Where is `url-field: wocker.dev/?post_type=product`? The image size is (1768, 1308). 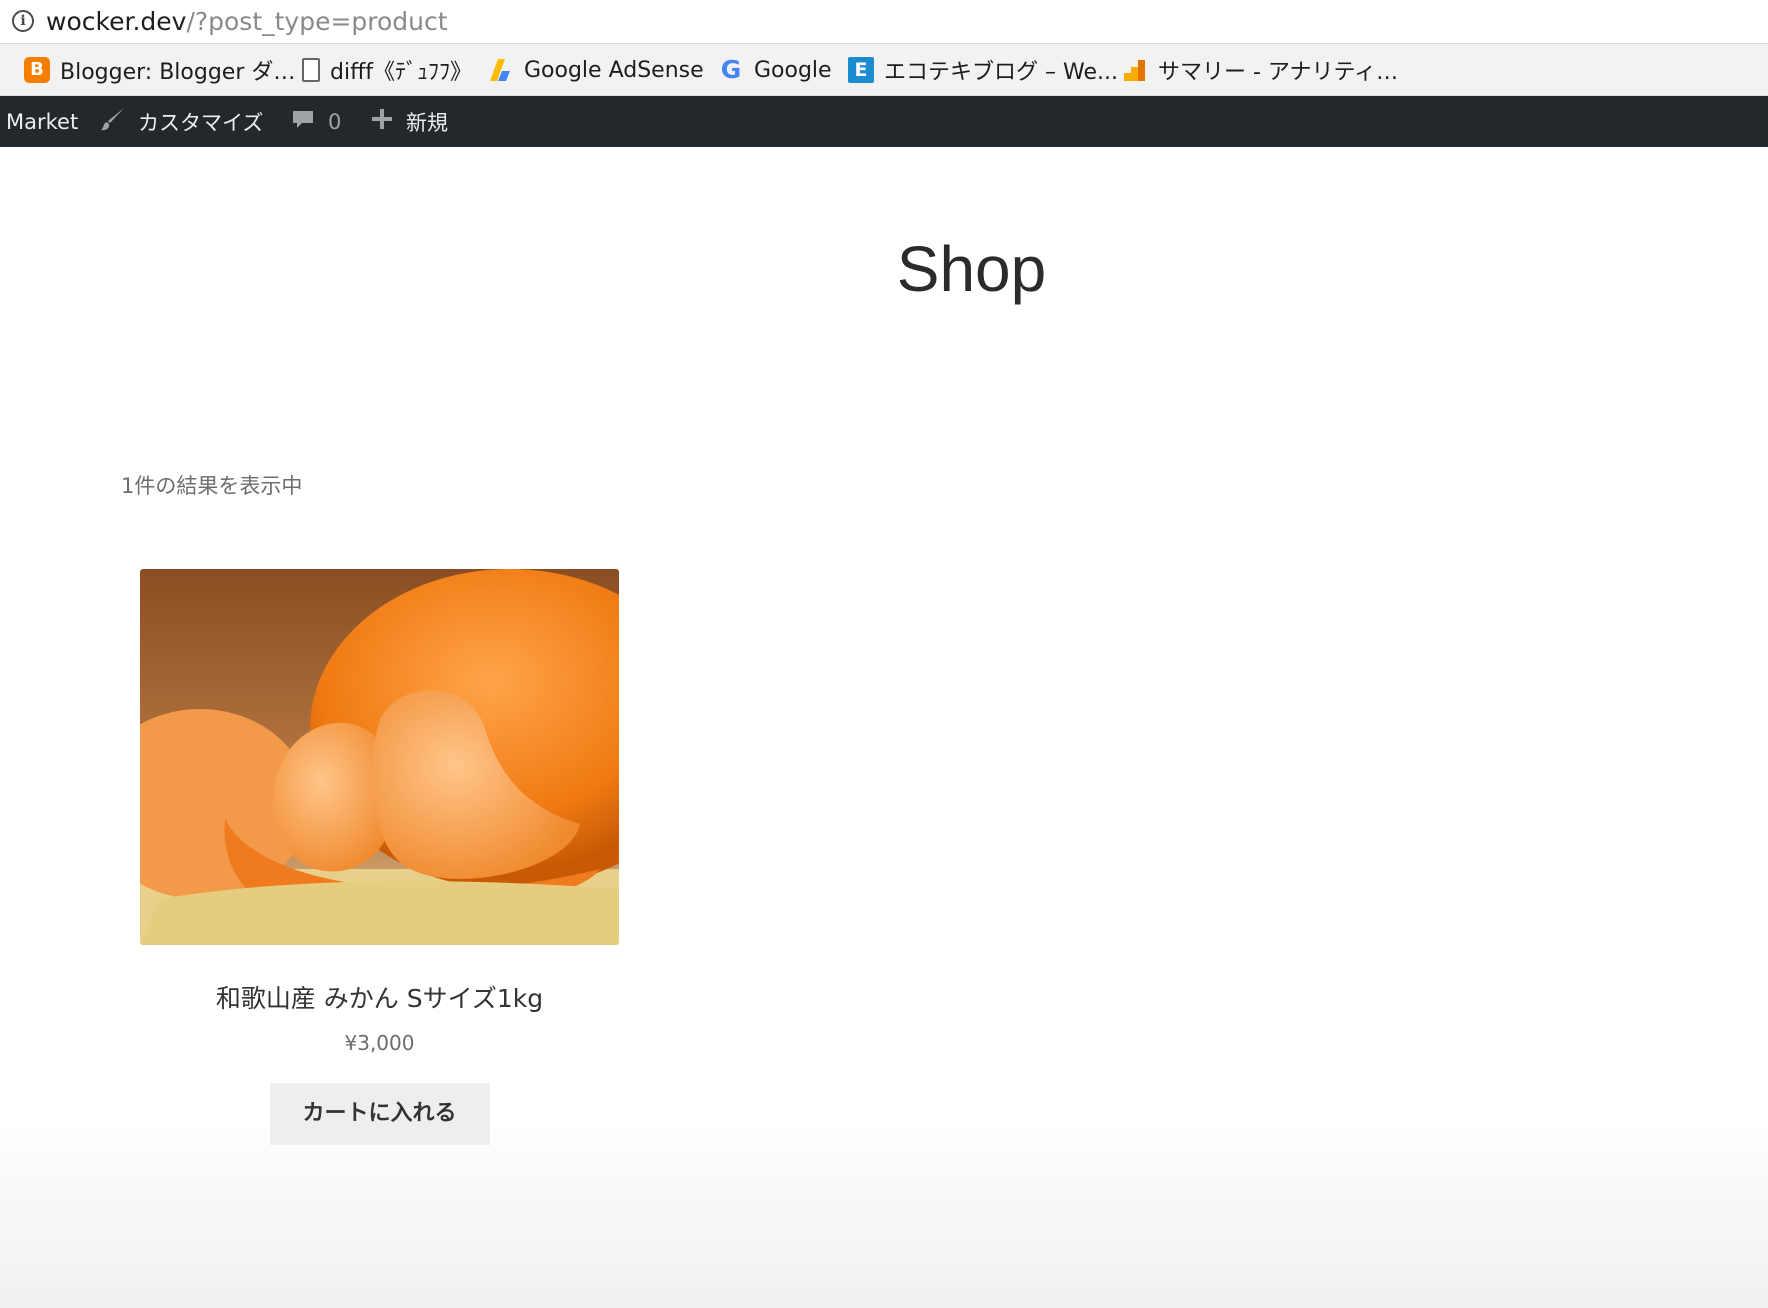
url-field: wocker.dev/?post_type=product is located at coordinates (247, 22).